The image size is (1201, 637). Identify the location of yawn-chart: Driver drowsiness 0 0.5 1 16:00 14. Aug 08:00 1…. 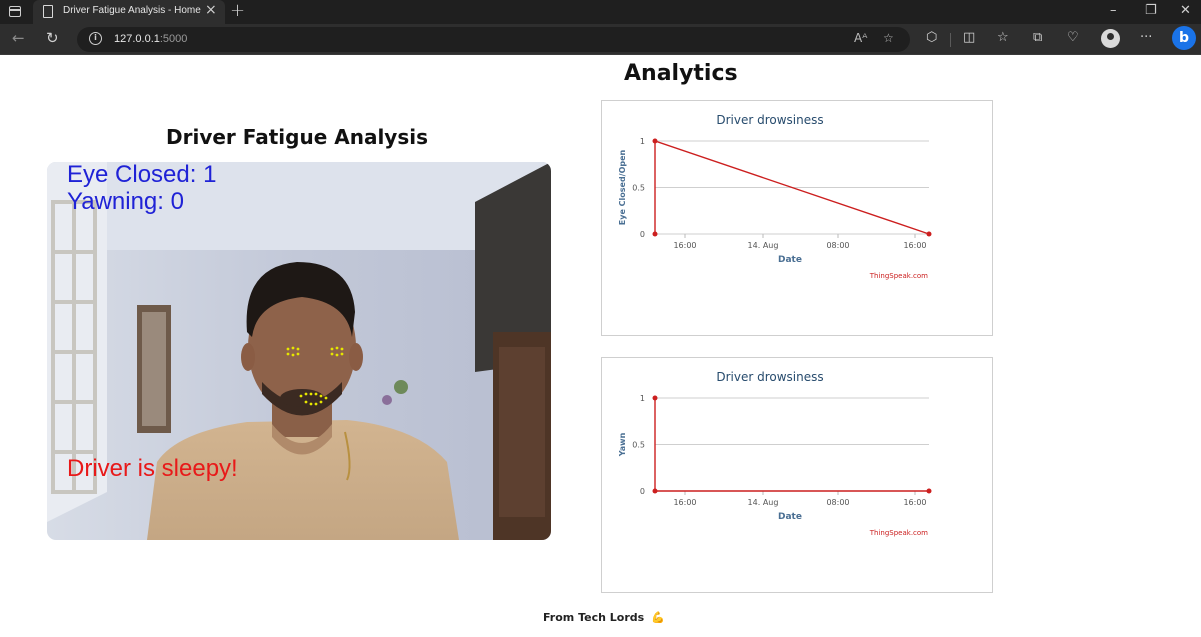
(797, 475).